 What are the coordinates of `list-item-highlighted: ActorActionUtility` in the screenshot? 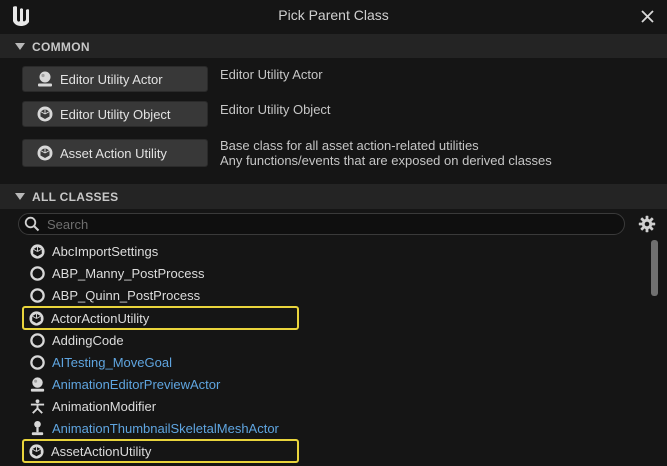 It's located at (160, 318).